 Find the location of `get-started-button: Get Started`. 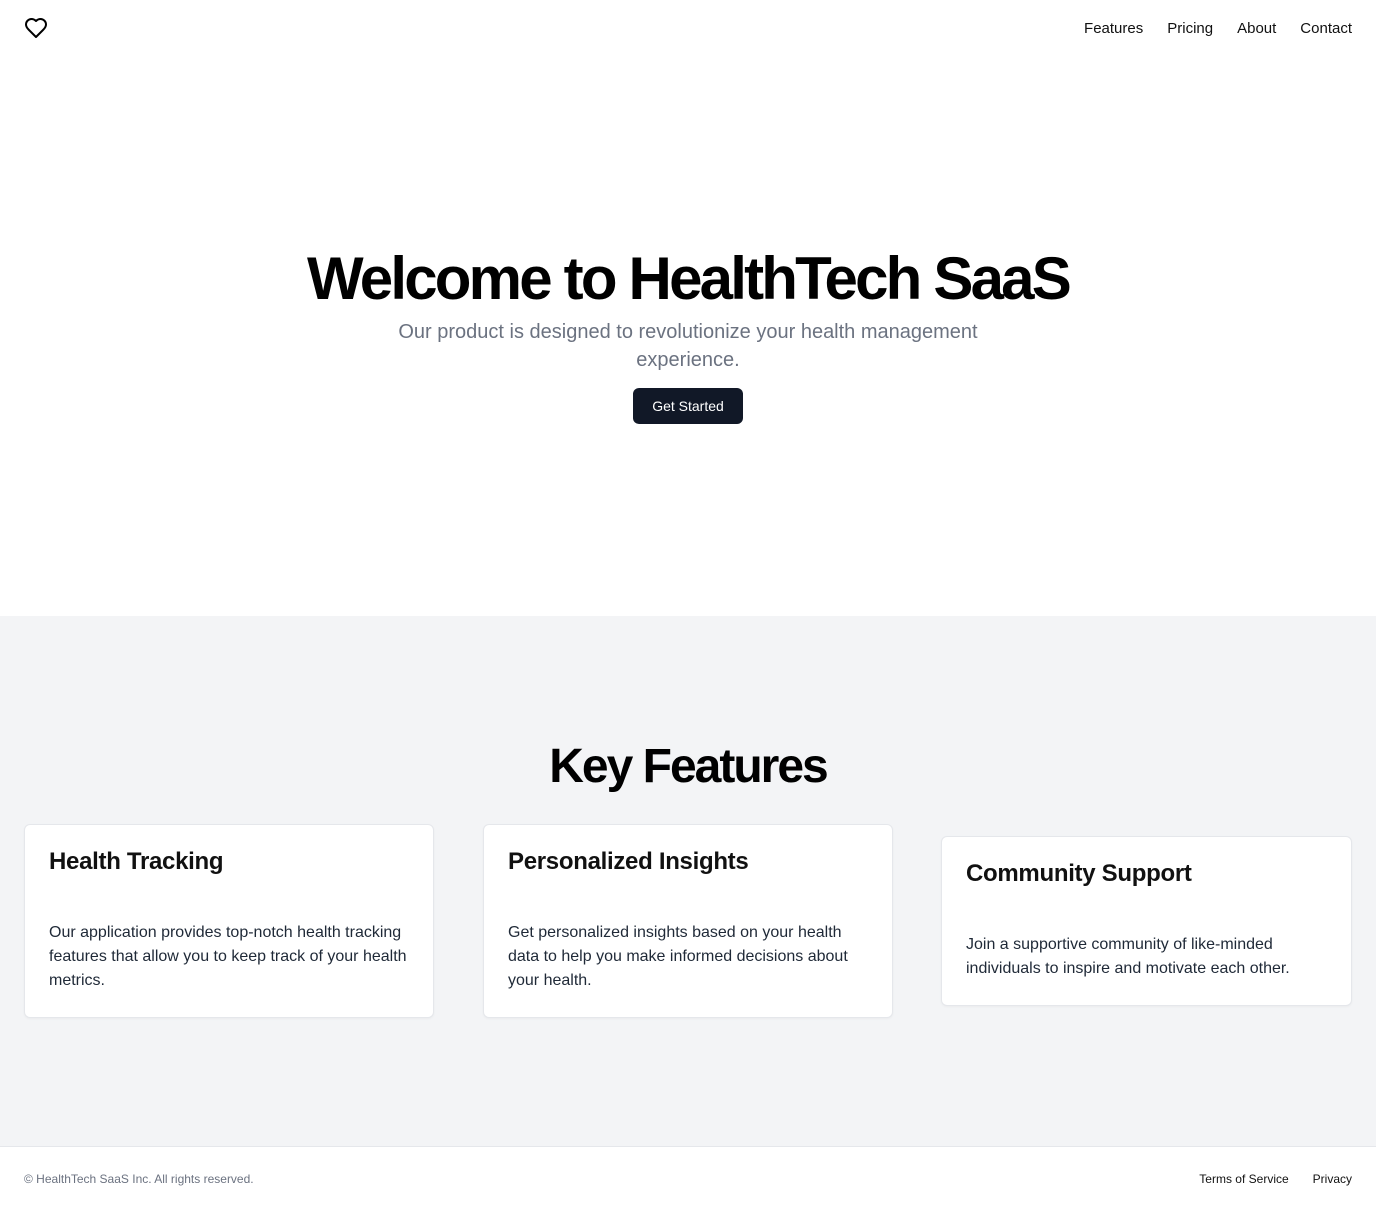

get-started-button: Get Started is located at coordinates (688, 406).